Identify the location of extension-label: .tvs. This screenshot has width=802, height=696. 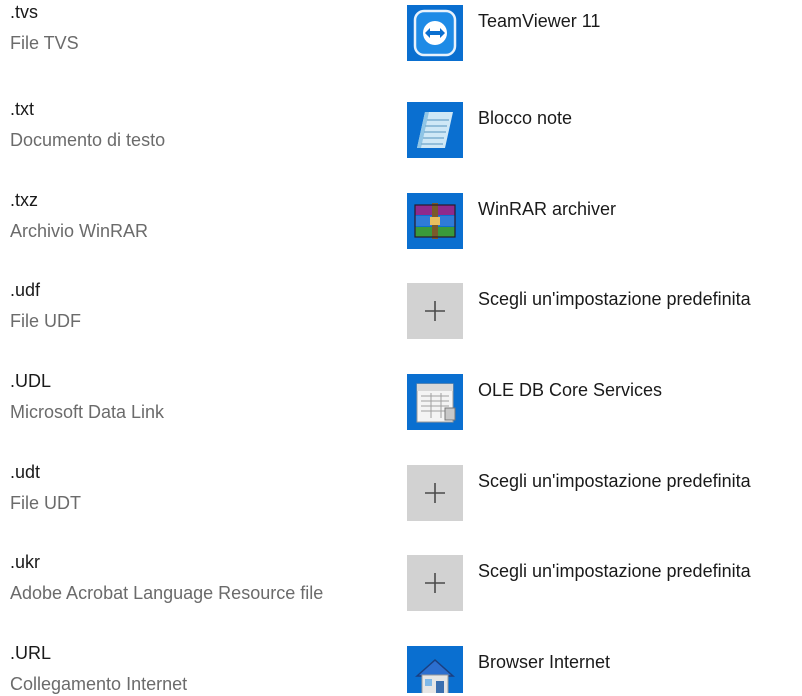
(24, 12).